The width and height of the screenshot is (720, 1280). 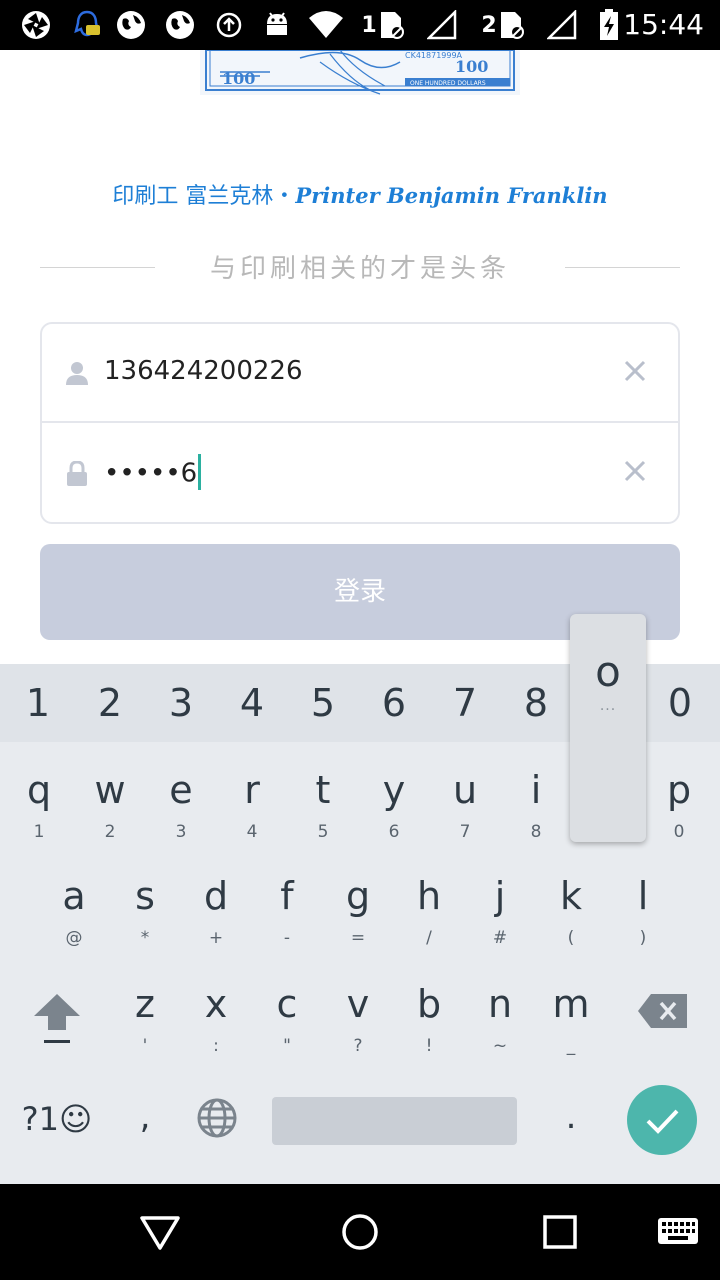 What do you see at coordinates (608, 671) in the screenshot?
I see `key-preview-letter: o` at bounding box center [608, 671].